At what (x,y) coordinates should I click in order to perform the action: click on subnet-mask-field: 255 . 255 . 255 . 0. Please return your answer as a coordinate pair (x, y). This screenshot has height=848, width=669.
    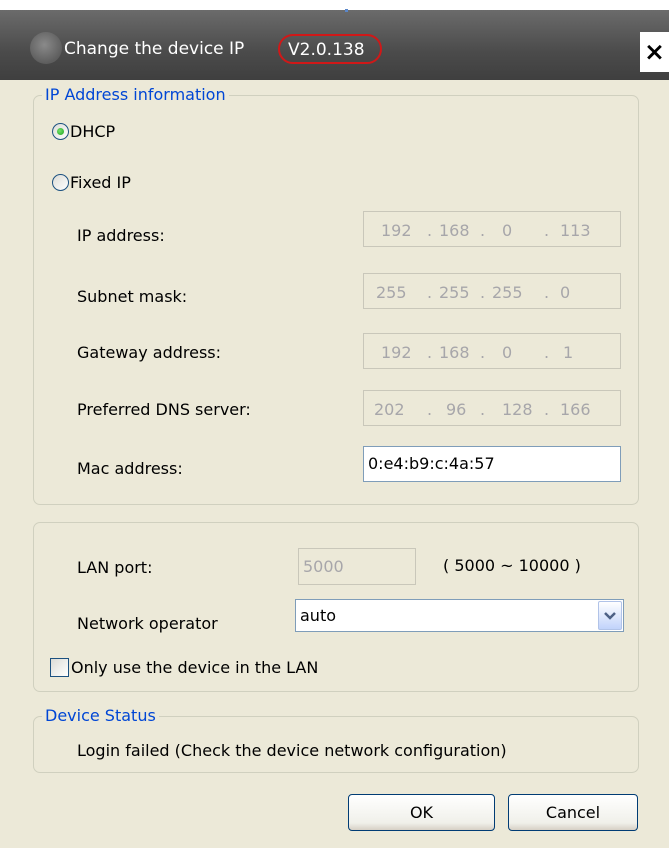
    Looking at the image, I should click on (492, 291).